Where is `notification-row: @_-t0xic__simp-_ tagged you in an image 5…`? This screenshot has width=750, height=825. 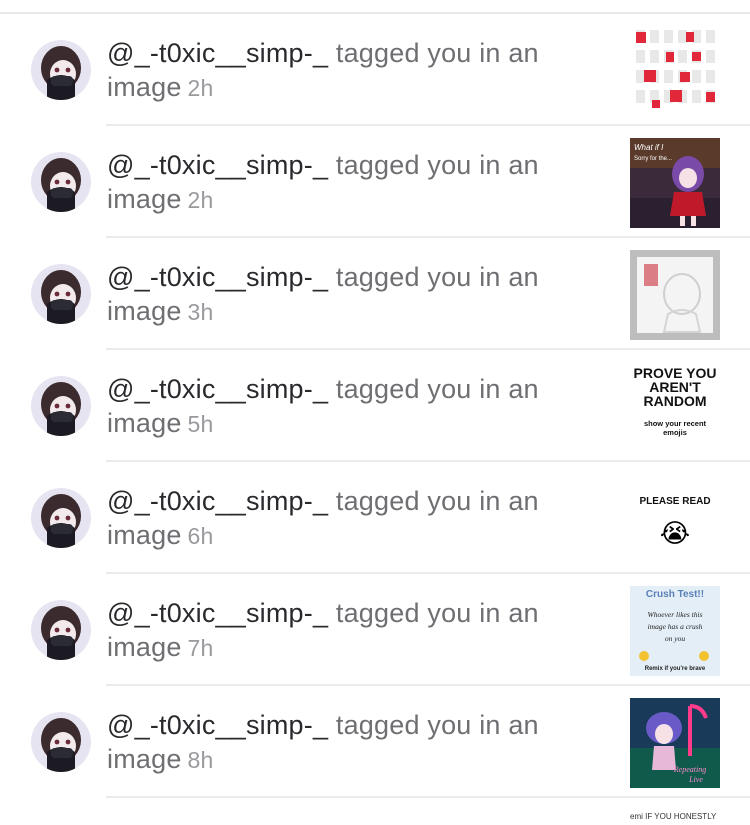 notification-row: @_-t0xic__simp-_ tagged you in an image 5… is located at coordinates (375, 406).